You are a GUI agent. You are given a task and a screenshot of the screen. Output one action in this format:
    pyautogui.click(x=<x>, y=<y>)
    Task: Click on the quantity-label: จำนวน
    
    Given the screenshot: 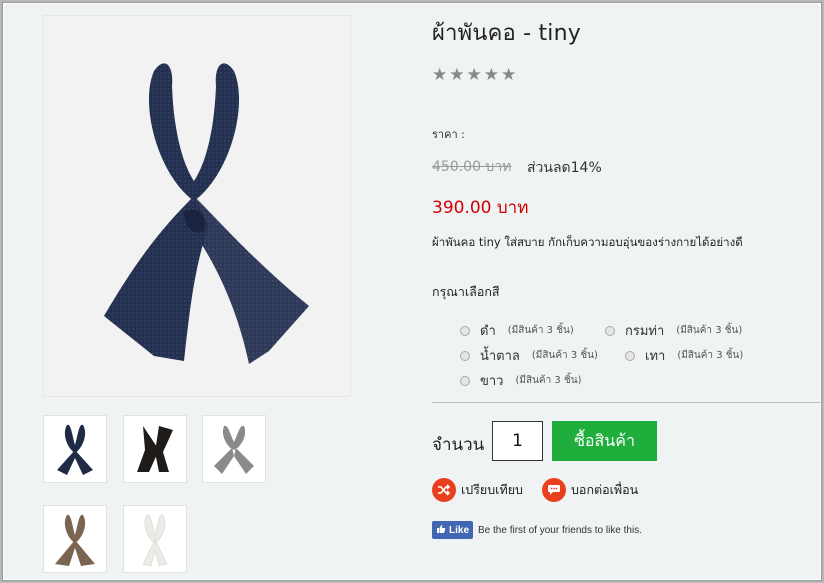 What is the action you would take?
    pyautogui.click(x=458, y=445)
    